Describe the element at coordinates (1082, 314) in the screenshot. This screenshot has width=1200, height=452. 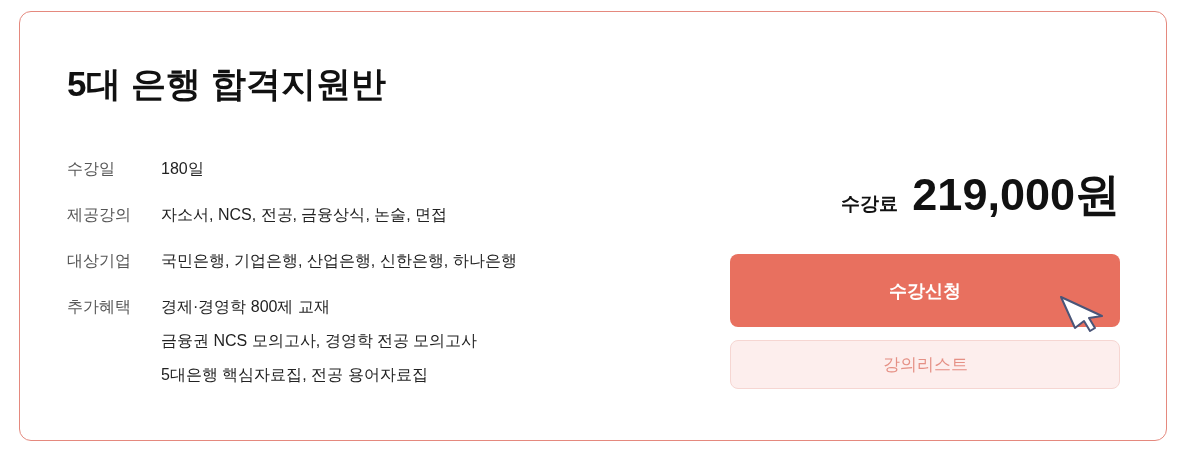
I see `cursor-icon` at that location.